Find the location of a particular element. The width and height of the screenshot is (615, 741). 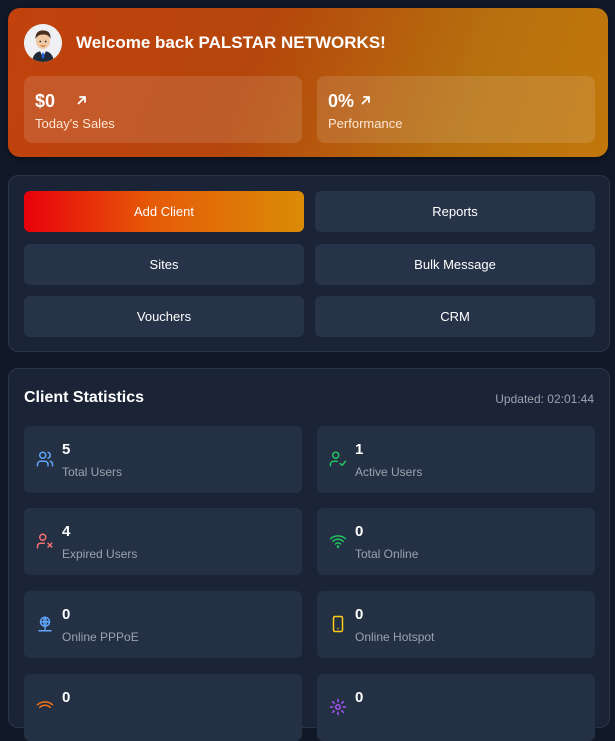

client-statistics-title: Client Statistics is located at coordinates (84, 397).